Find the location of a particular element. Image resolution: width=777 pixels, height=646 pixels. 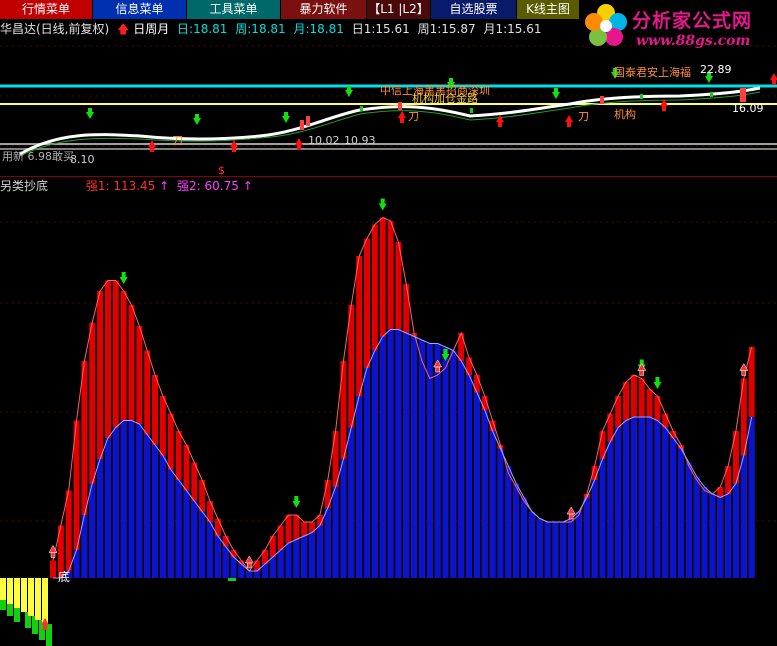

label-guotai: 国泰君安上海福 is located at coordinates (652, 72).